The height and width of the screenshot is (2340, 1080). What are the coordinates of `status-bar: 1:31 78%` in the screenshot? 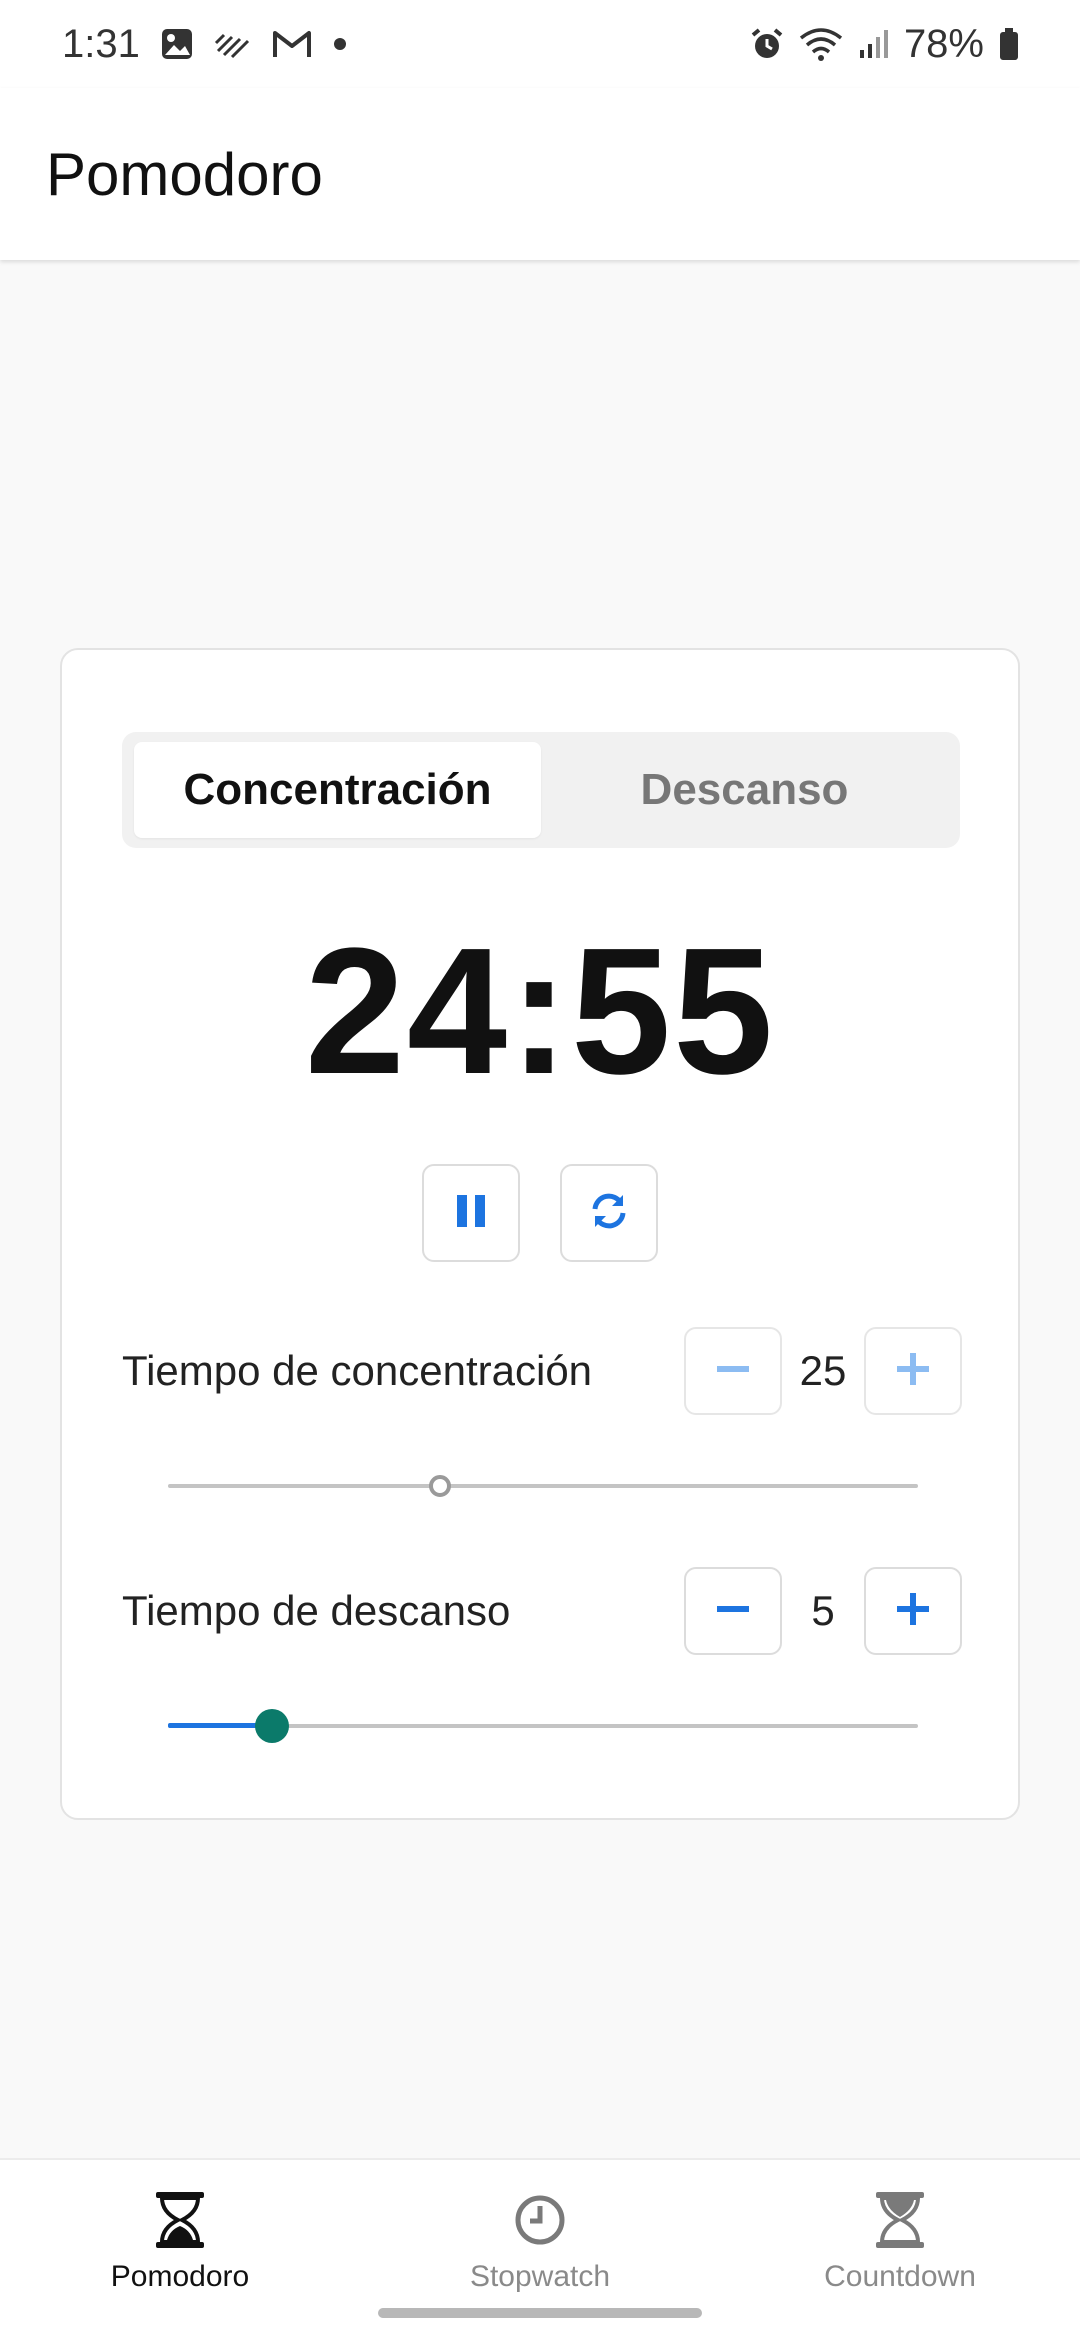 It's located at (540, 44).